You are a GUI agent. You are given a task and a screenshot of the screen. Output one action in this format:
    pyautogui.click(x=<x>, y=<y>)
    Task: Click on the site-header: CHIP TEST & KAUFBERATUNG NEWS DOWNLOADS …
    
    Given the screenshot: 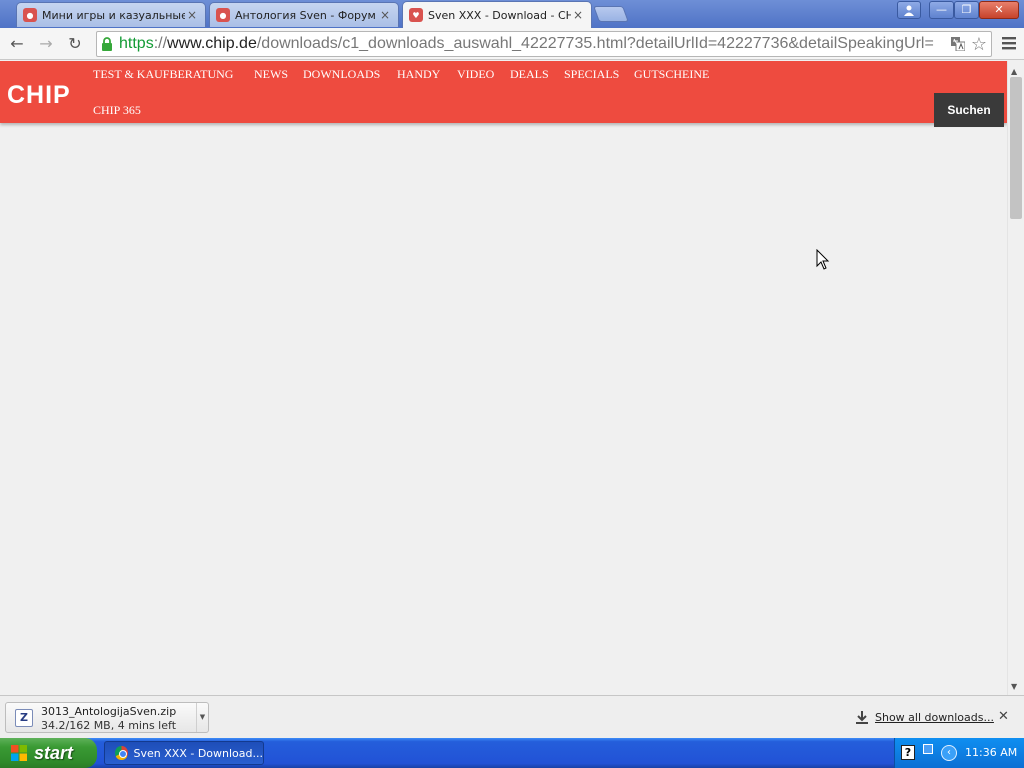 What is the action you would take?
    pyautogui.click(x=503, y=92)
    